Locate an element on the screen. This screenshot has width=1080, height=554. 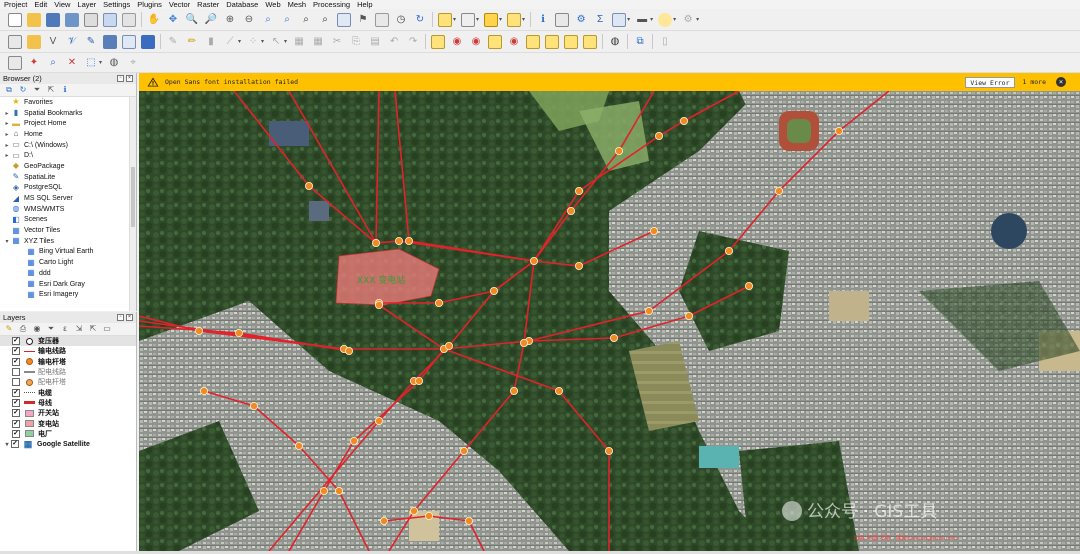
close-message-icon: × is located at coordinates (1061, 82).